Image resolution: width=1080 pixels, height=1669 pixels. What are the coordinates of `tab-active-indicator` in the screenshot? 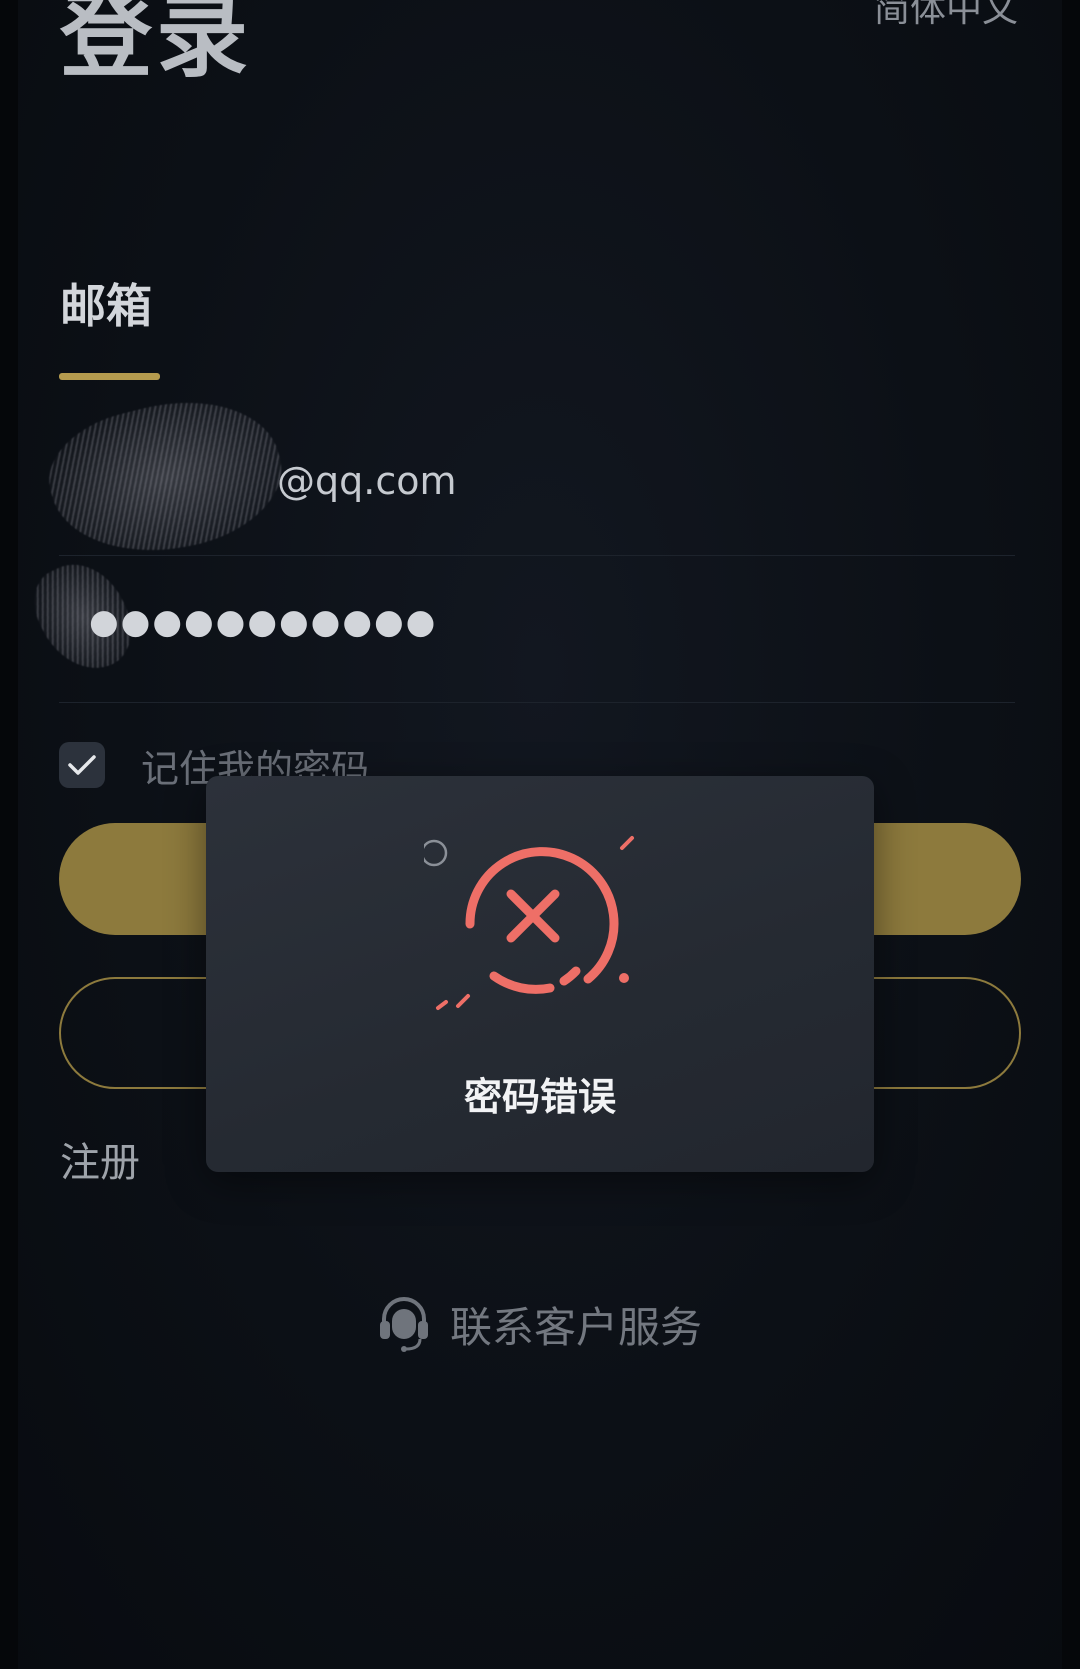 It's located at (109, 376).